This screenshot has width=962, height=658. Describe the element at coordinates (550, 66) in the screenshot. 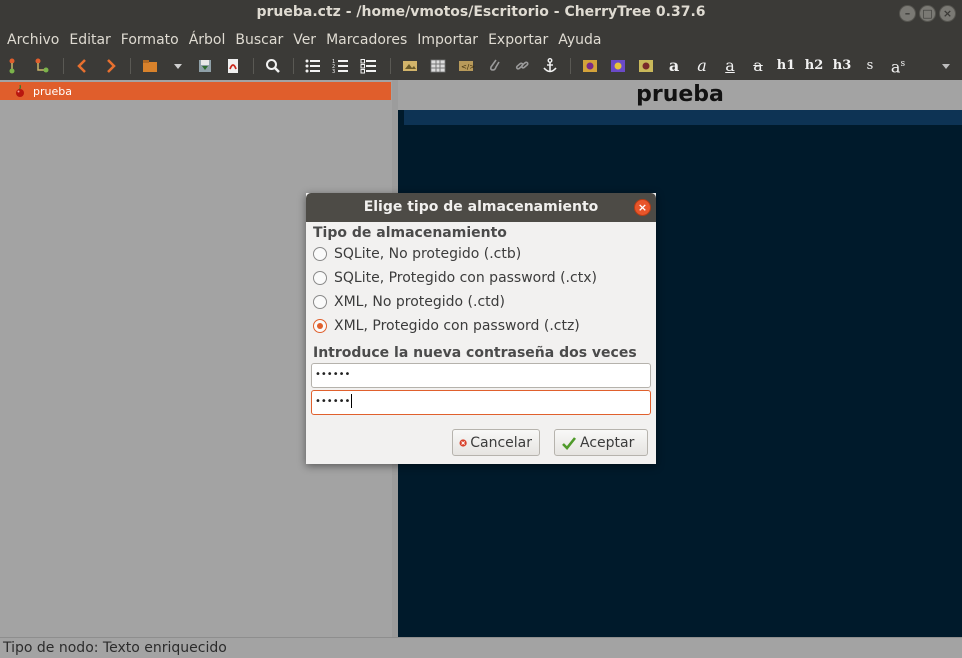

I see `insert-anchor-icon` at that location.